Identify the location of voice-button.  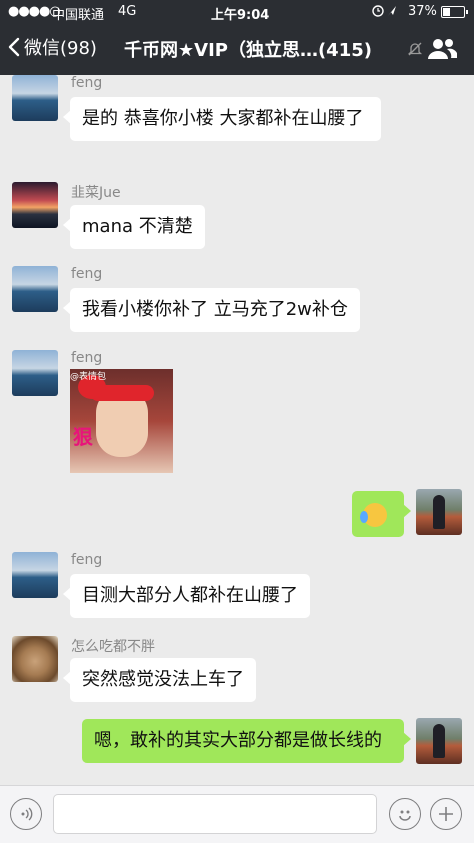
(26, 814).